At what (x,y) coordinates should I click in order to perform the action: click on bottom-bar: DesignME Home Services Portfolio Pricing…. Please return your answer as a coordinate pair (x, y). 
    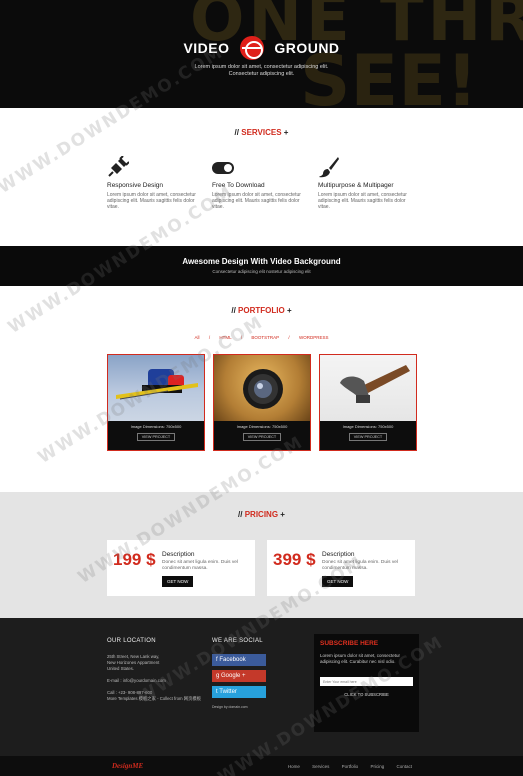
    Looking at the image, I should click on (261, 766).